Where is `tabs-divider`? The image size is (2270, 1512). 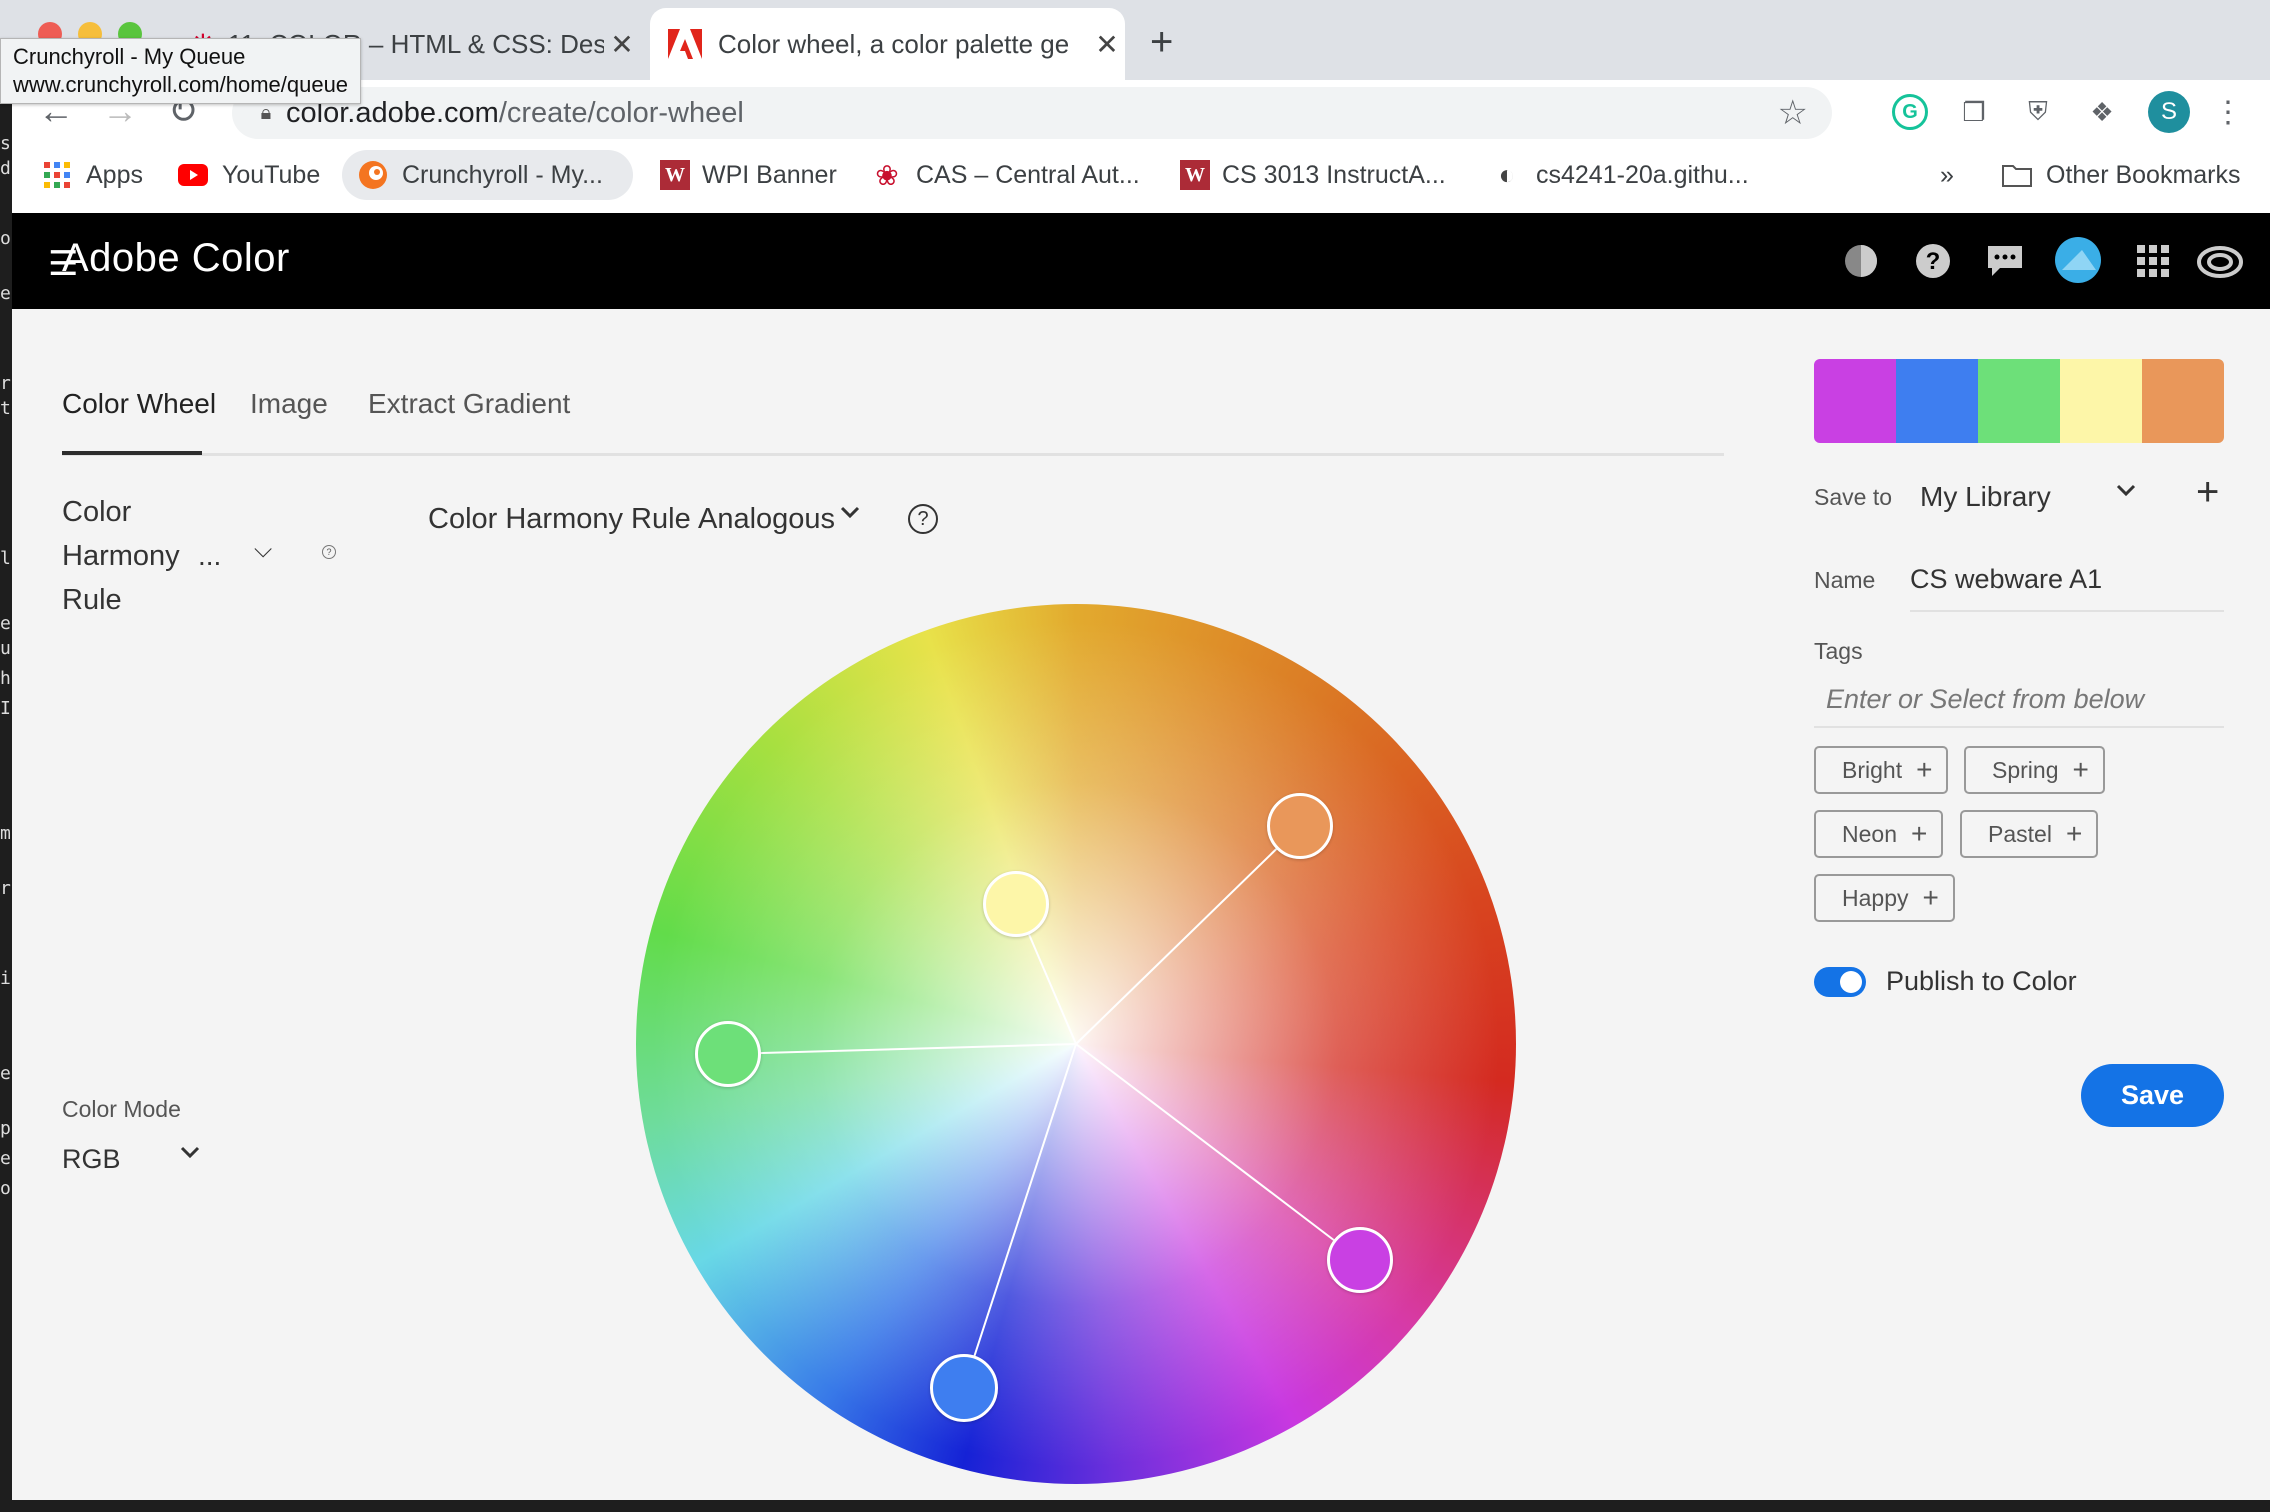
tabs-divider is located at coordinates (893, 454).